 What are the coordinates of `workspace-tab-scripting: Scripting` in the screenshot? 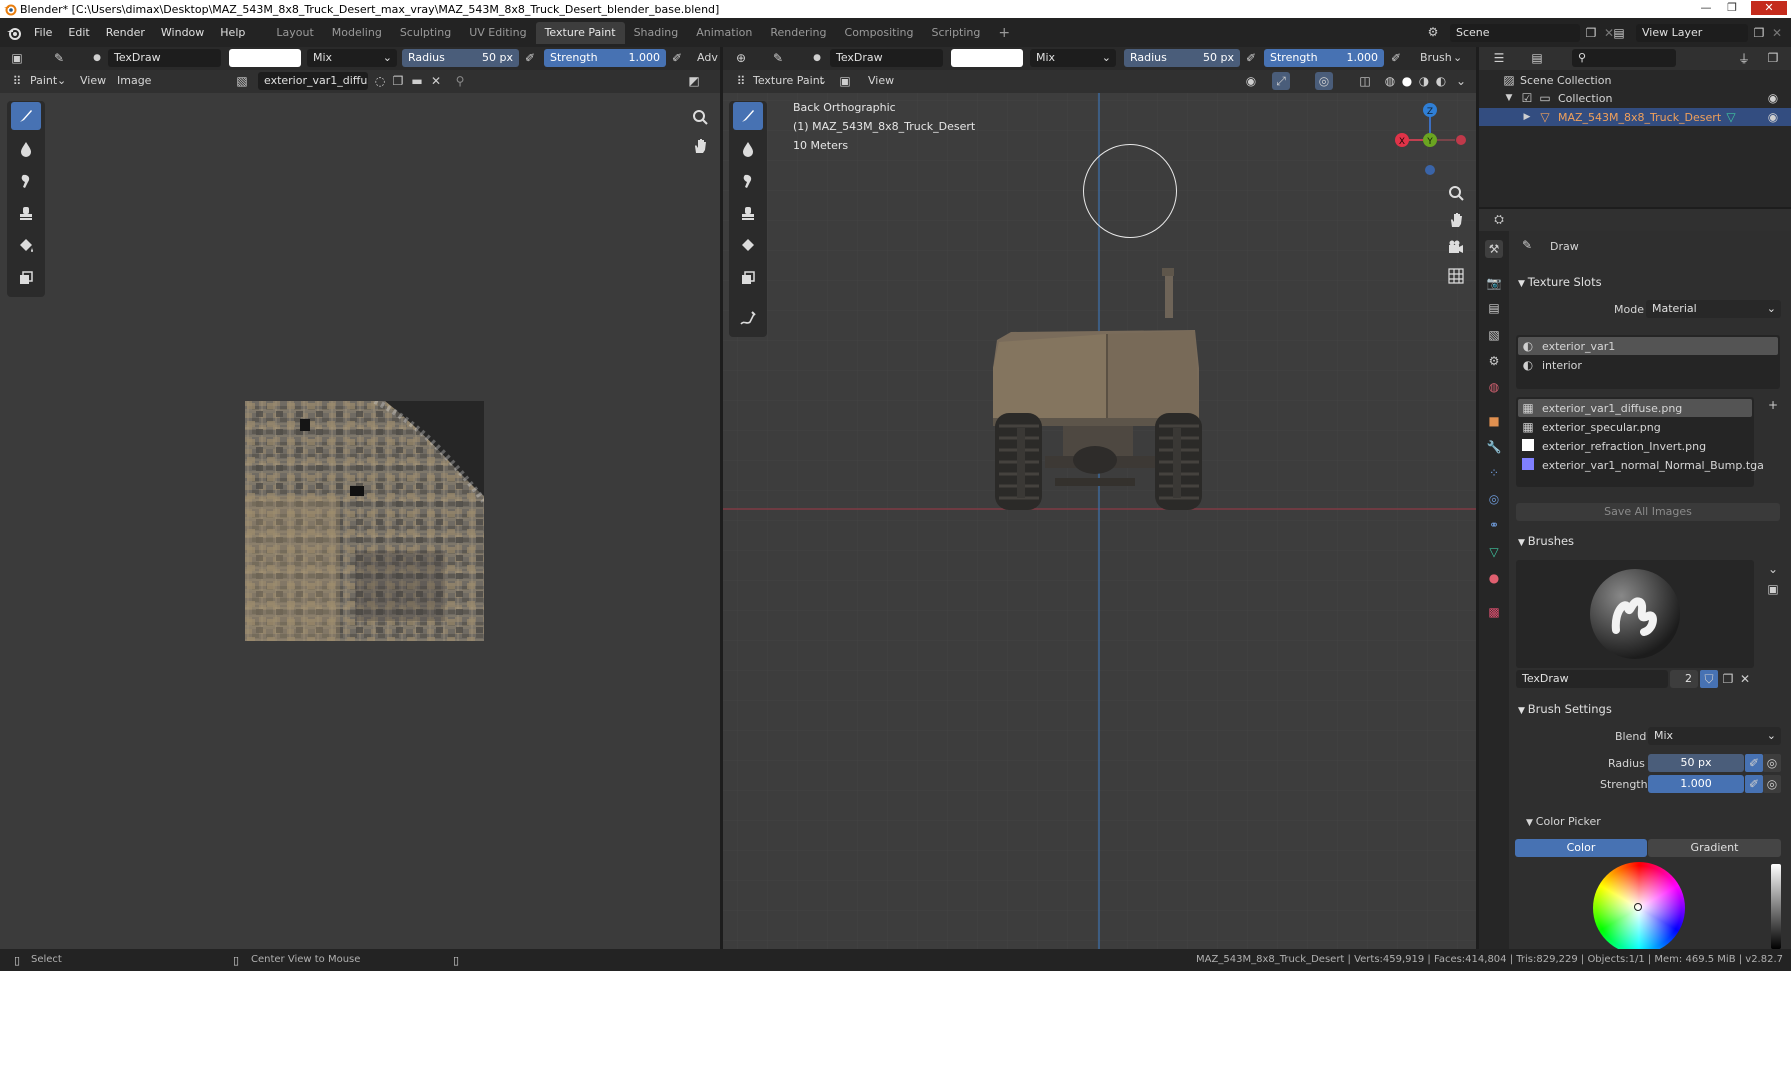 It's located at (955, 33).